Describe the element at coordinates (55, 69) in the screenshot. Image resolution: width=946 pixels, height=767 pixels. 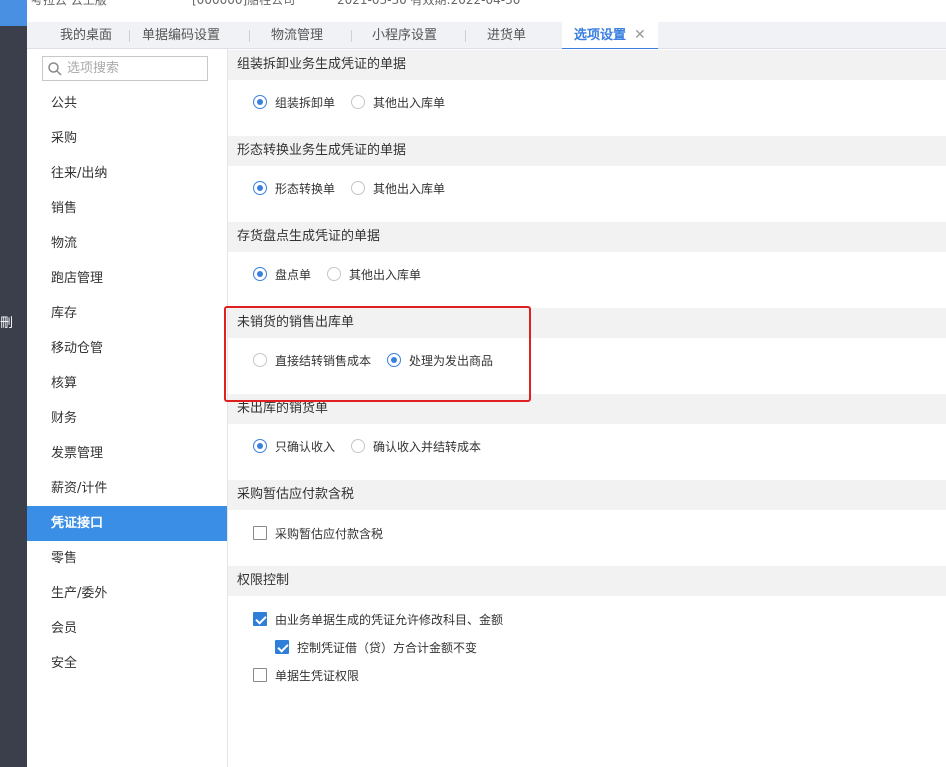
I see `search-icon` at that location.